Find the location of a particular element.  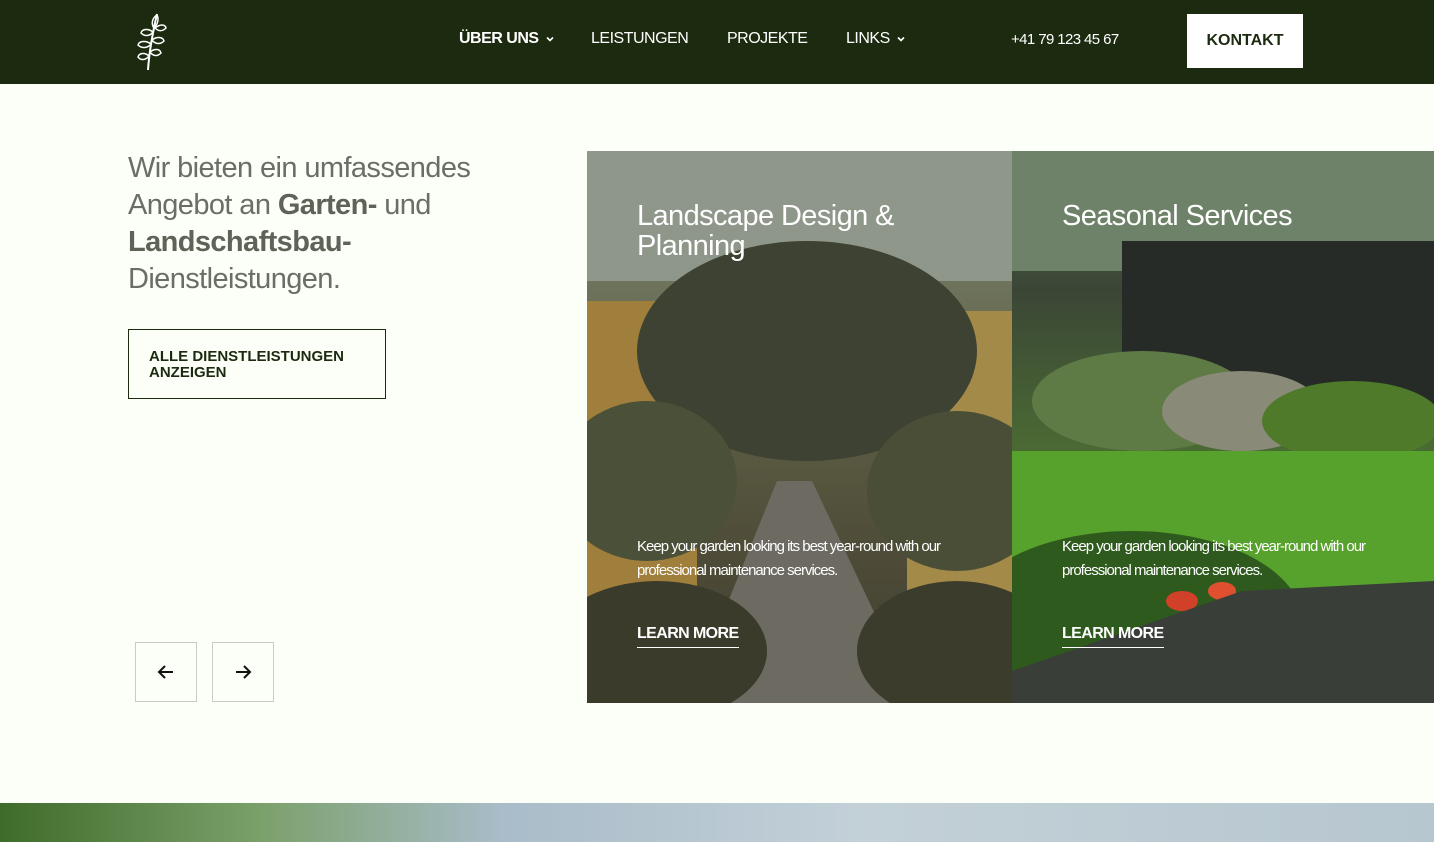

arrow-right-icon is located at coordinates (244, 672).